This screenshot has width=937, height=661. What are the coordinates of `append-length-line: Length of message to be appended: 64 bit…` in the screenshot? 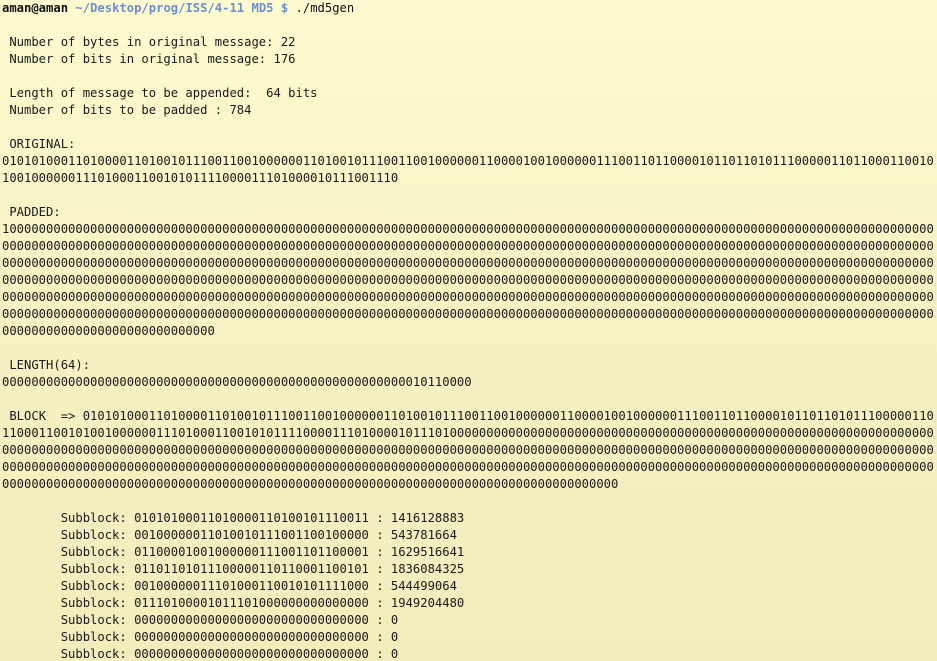 It's located at (160, 93).